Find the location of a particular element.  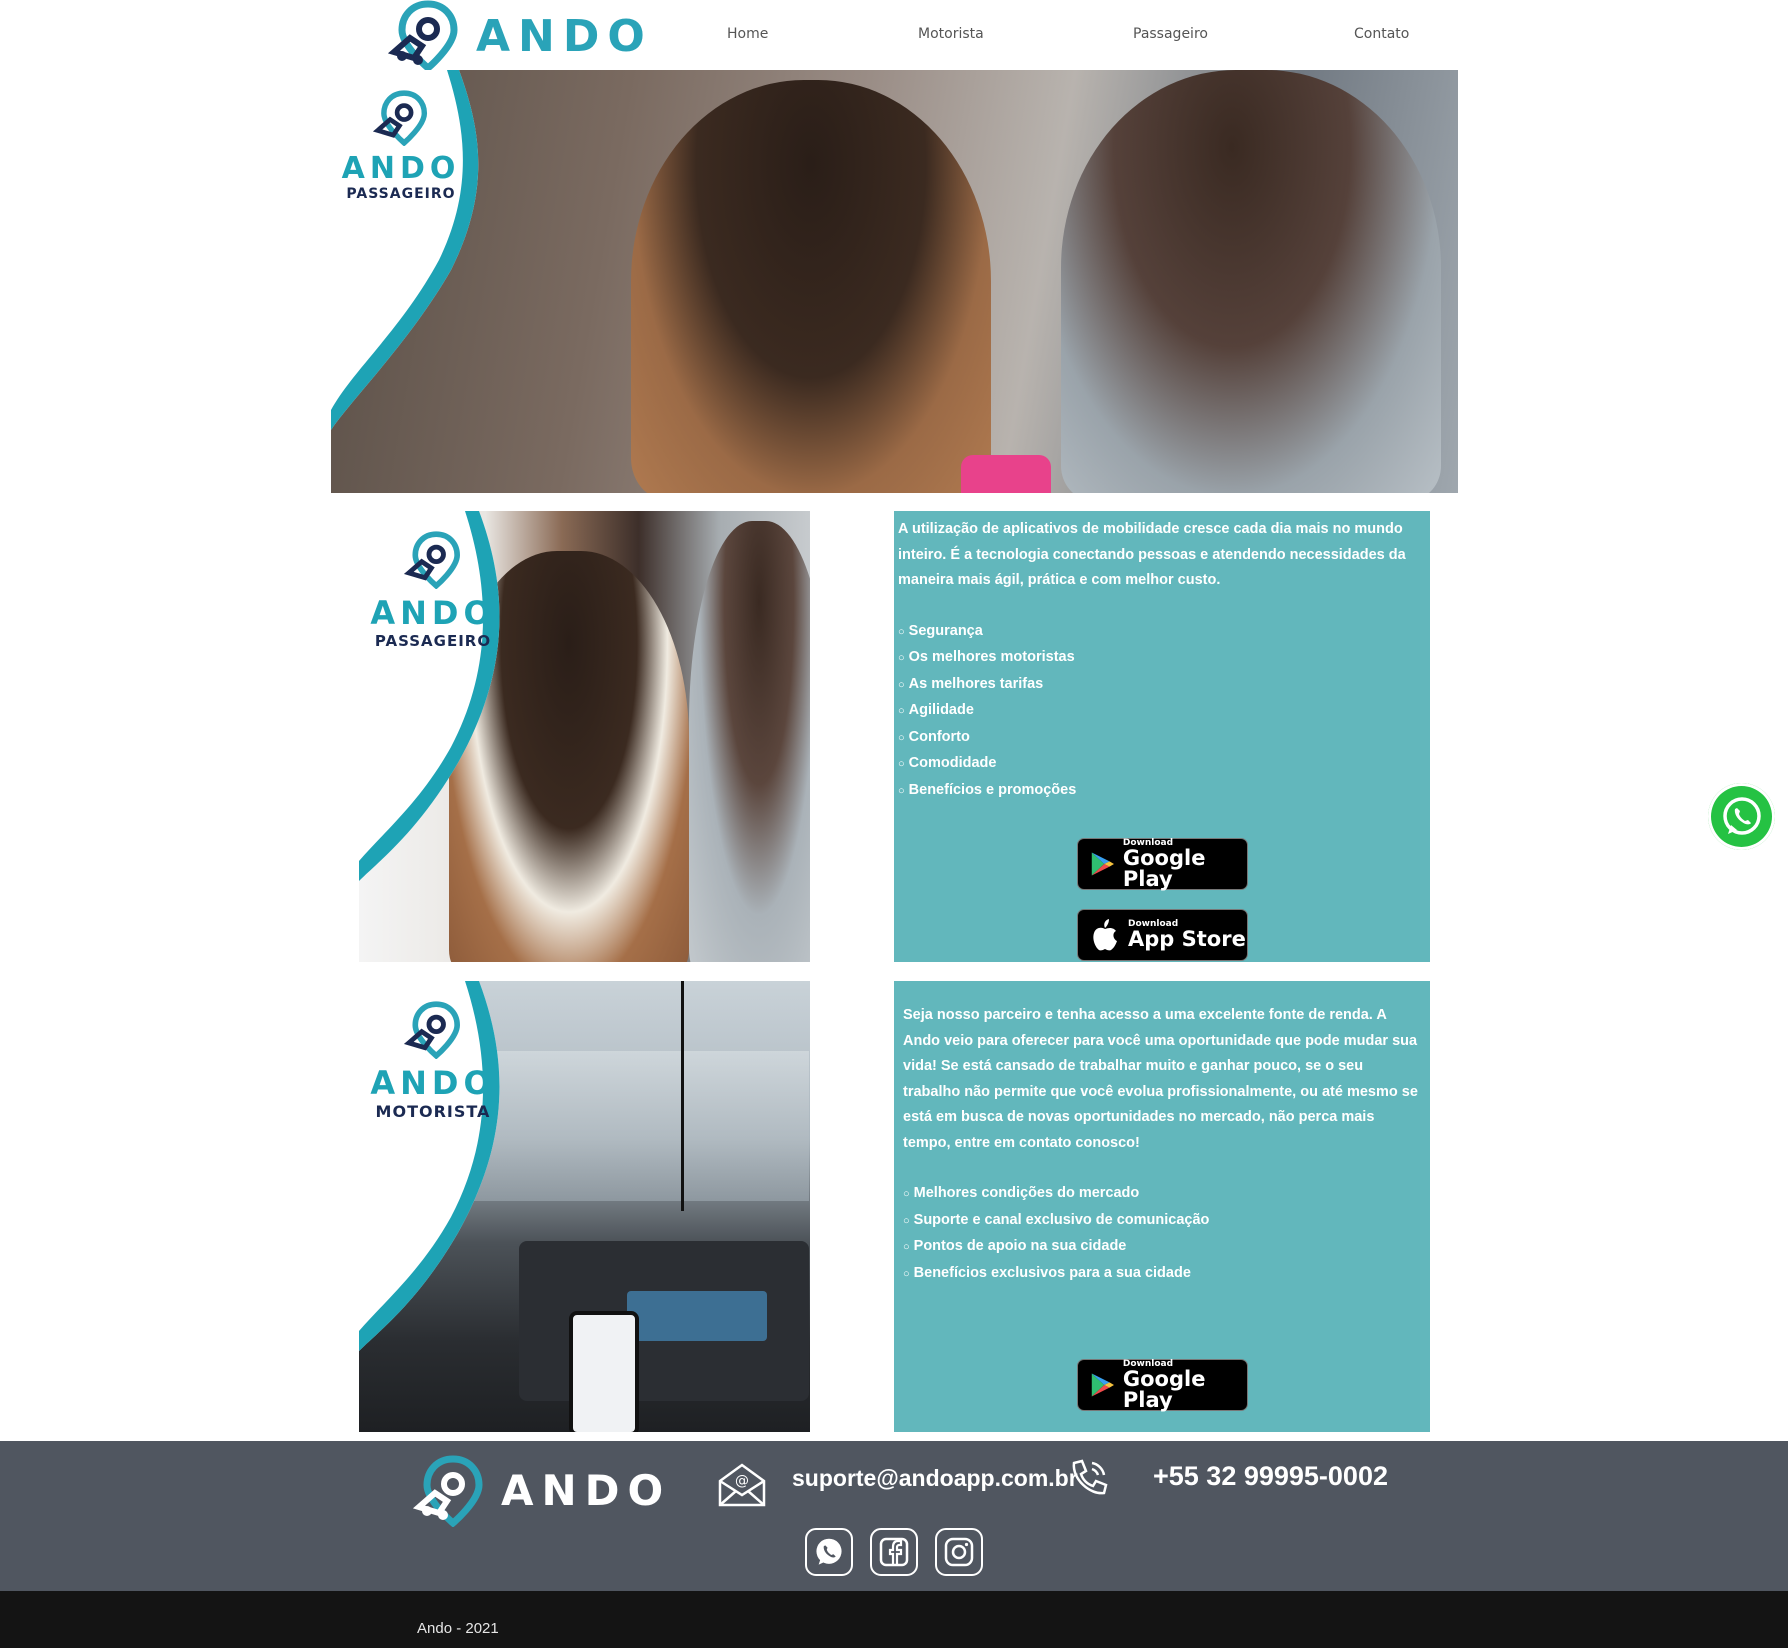

footer-phone-link: +55 32 99995-0002 is located at coordinates (1270, 1476).